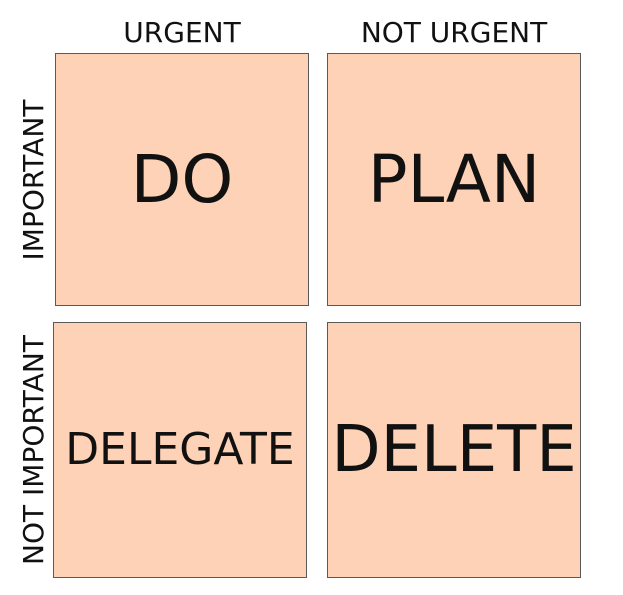  I want to click on quadrant-plan-label: PLAN, so click(454, 179).